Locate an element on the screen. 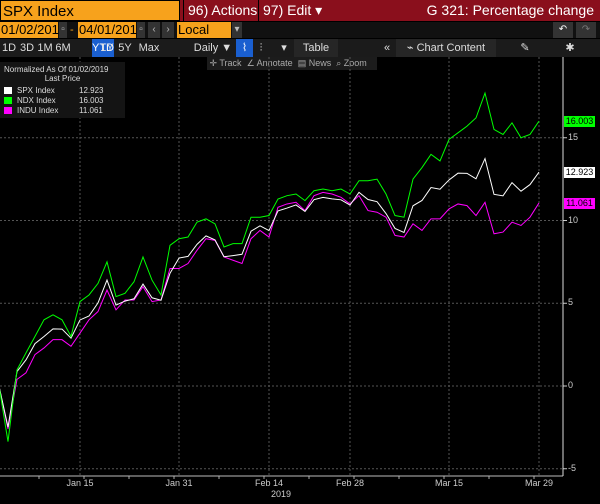  period-3d: 3D is located at coordinates (27, 48).